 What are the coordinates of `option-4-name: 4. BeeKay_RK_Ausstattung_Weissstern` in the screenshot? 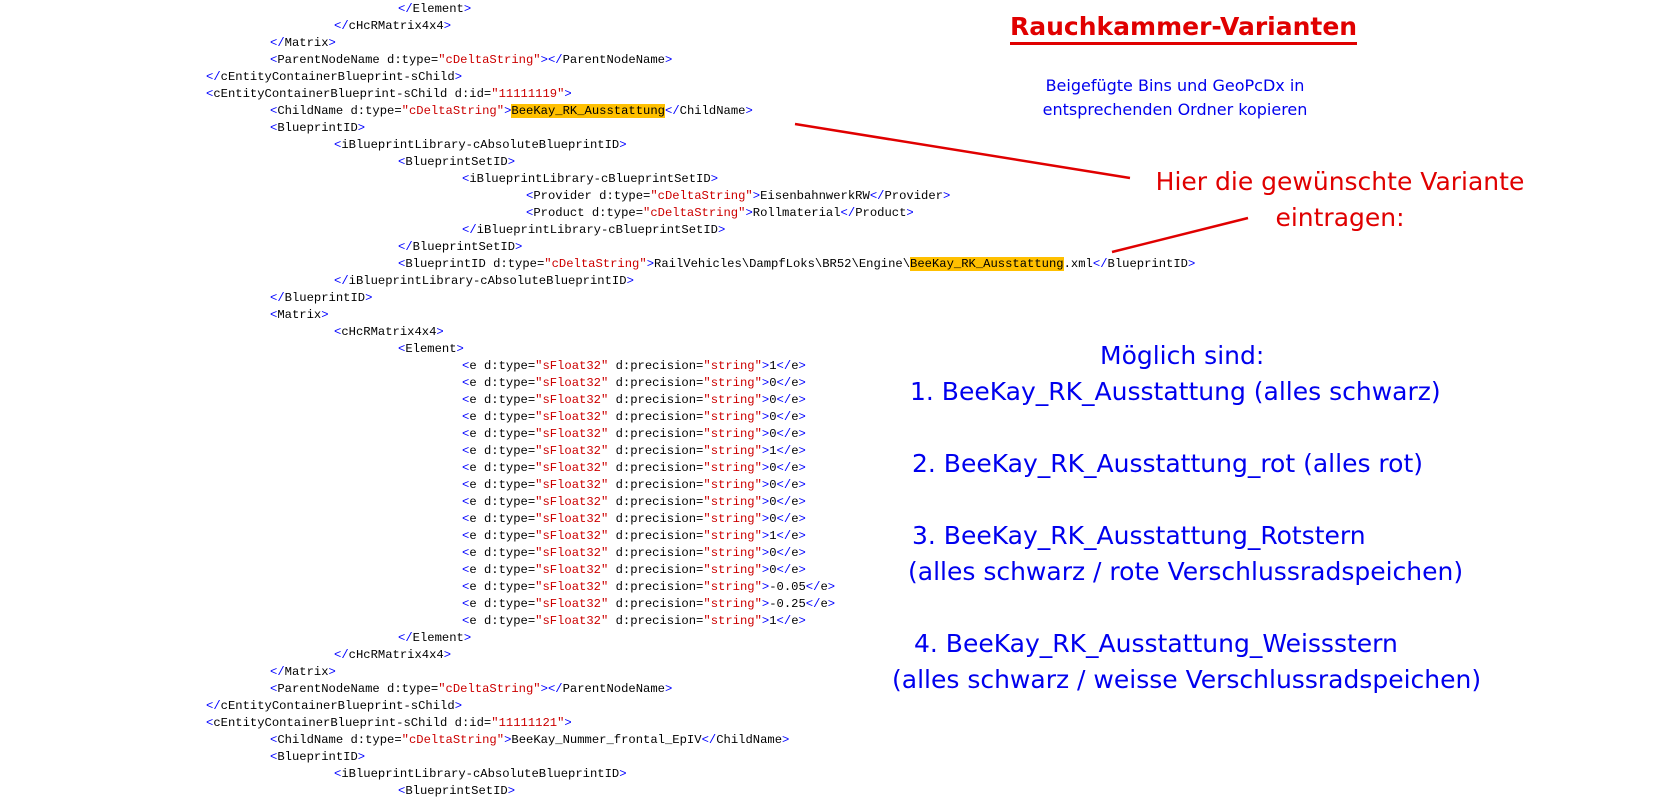 It's located at (1156, 643).